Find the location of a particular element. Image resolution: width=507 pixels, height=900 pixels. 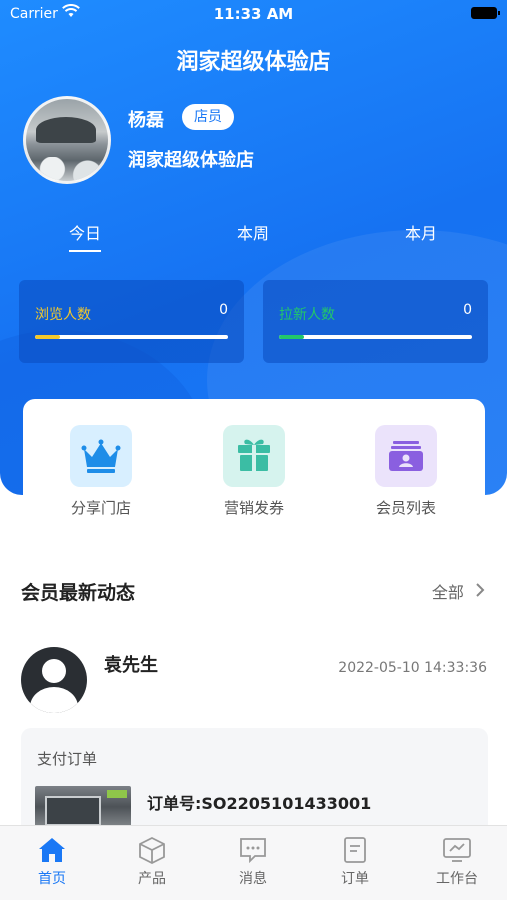

user-name: 杨磊 is located at coordinates (146, 120).